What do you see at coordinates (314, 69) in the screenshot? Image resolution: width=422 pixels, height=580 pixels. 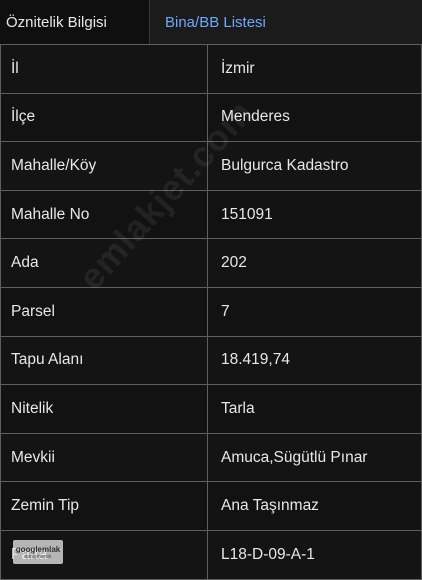 I see `row-value: İzmir` at bounding box center [314, 69].